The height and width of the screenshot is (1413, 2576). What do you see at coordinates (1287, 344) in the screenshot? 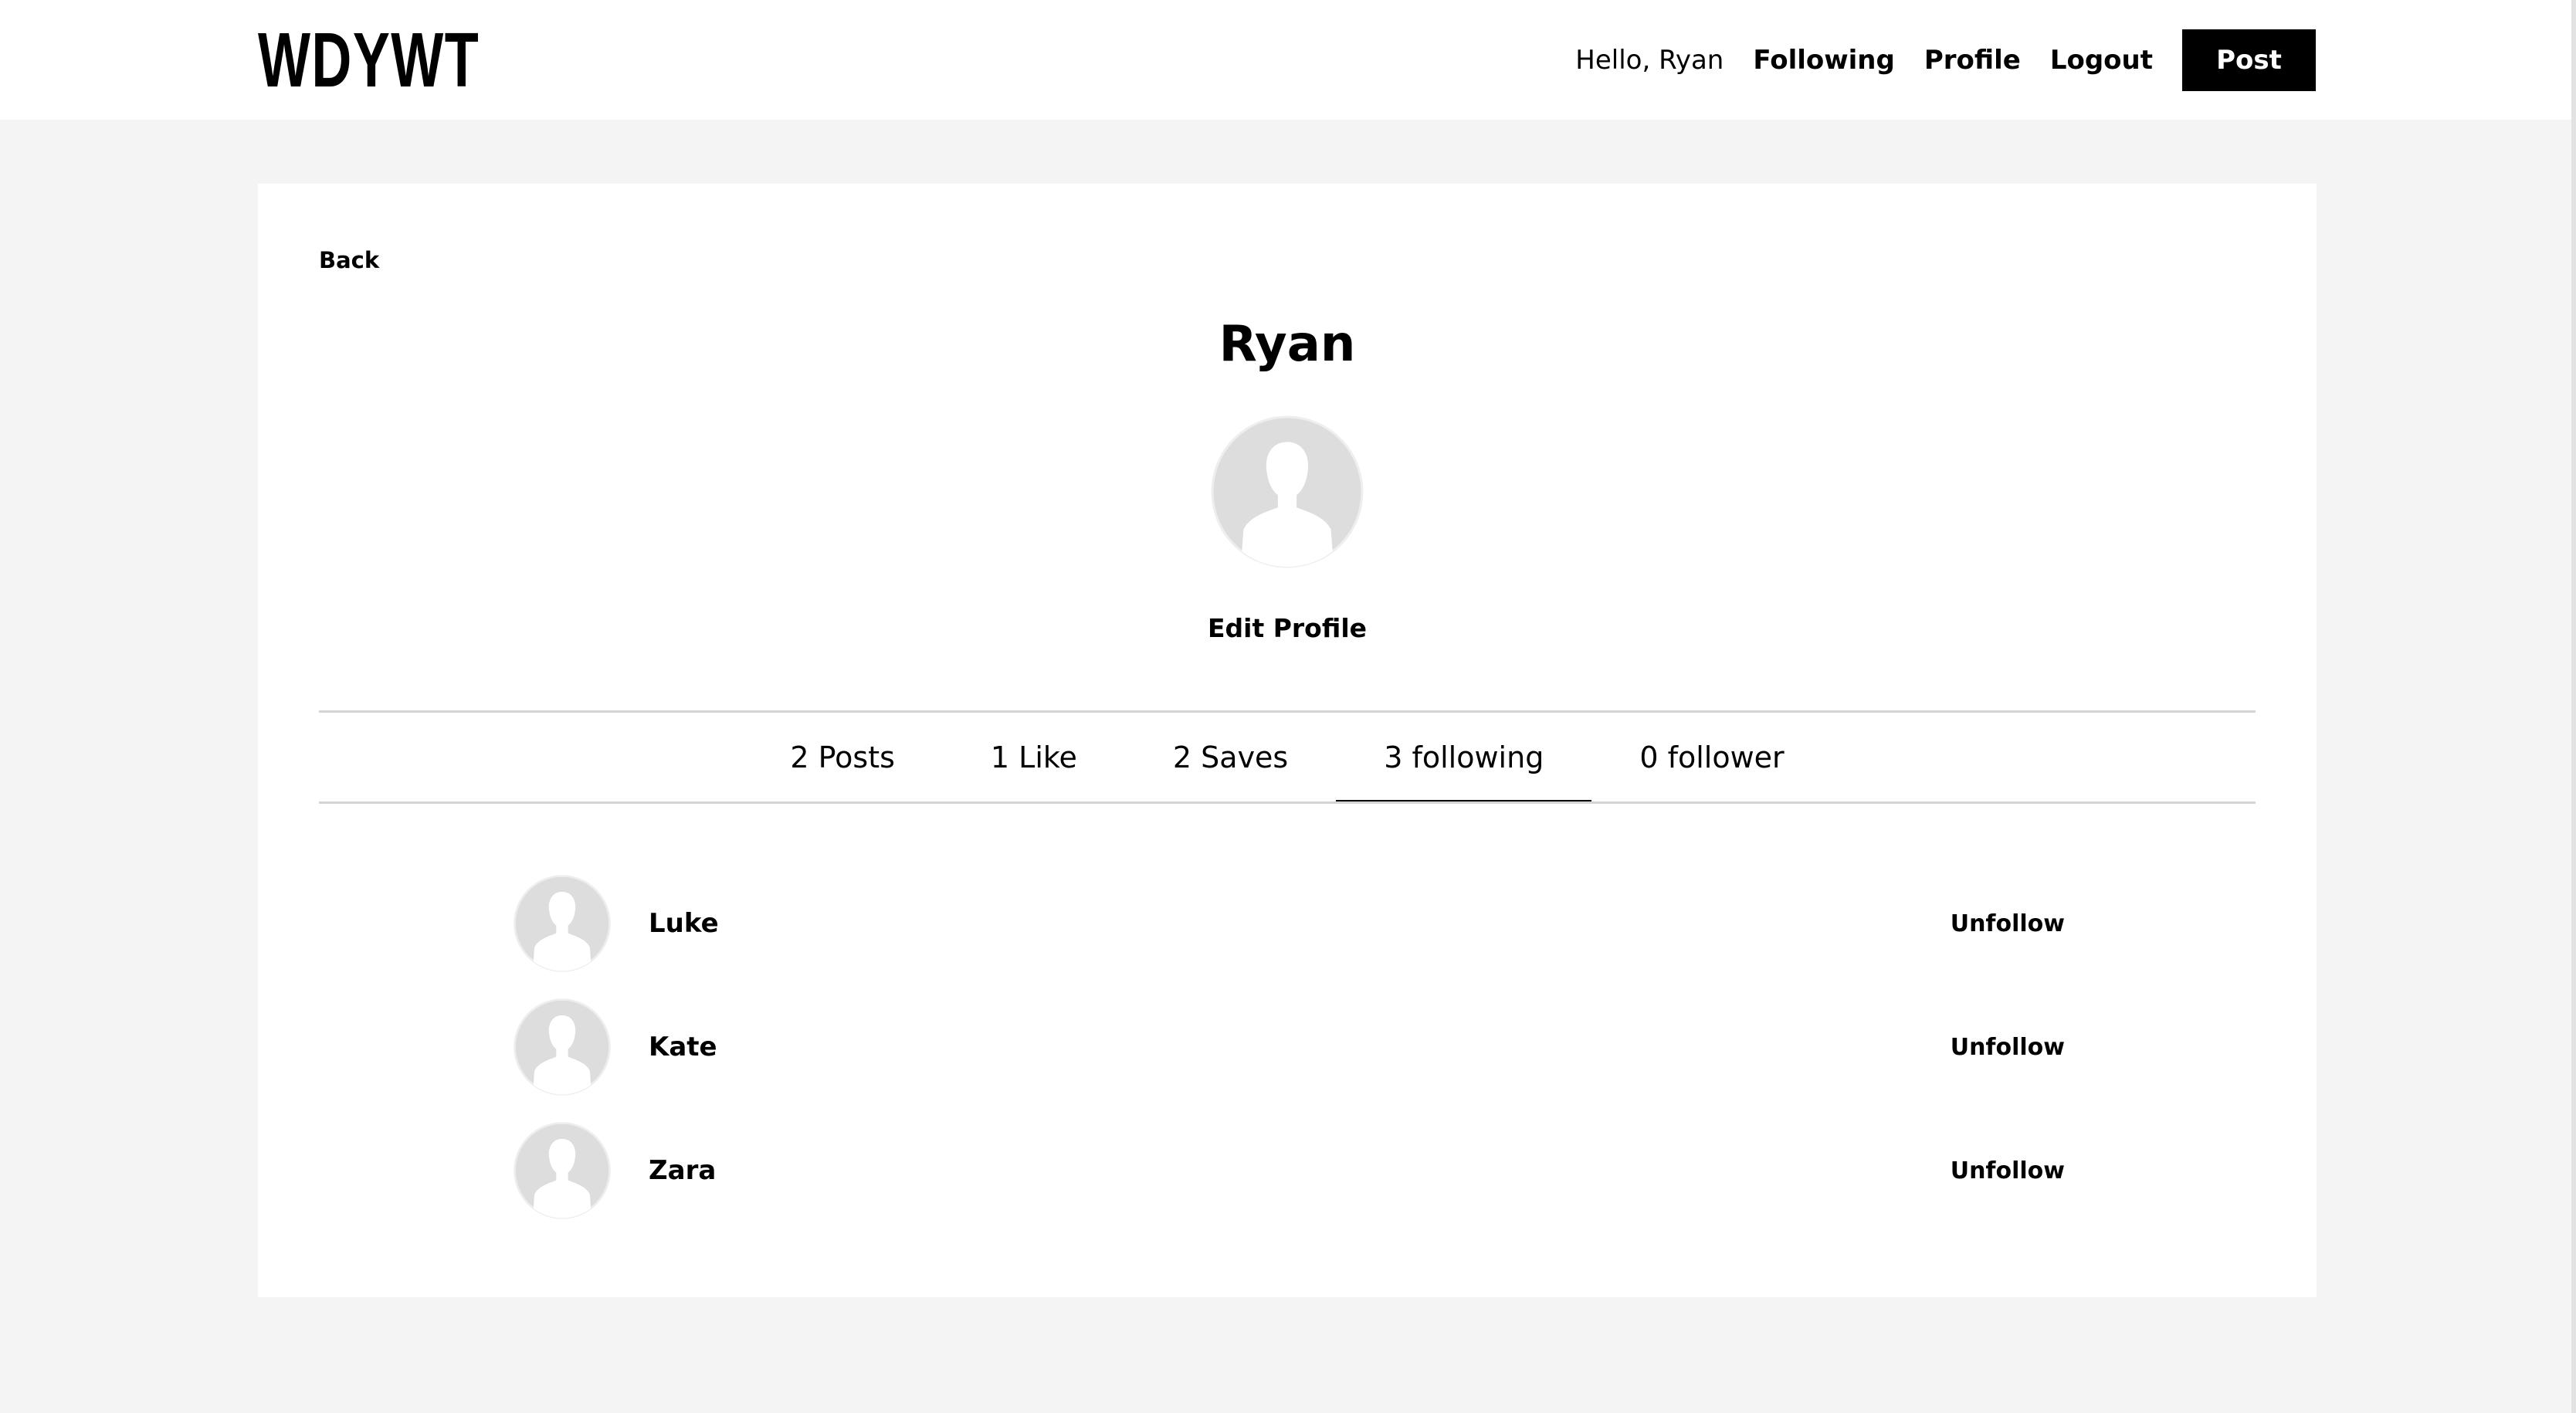
I see `profile-username: Ryan` at bounding box center [1287, 344].